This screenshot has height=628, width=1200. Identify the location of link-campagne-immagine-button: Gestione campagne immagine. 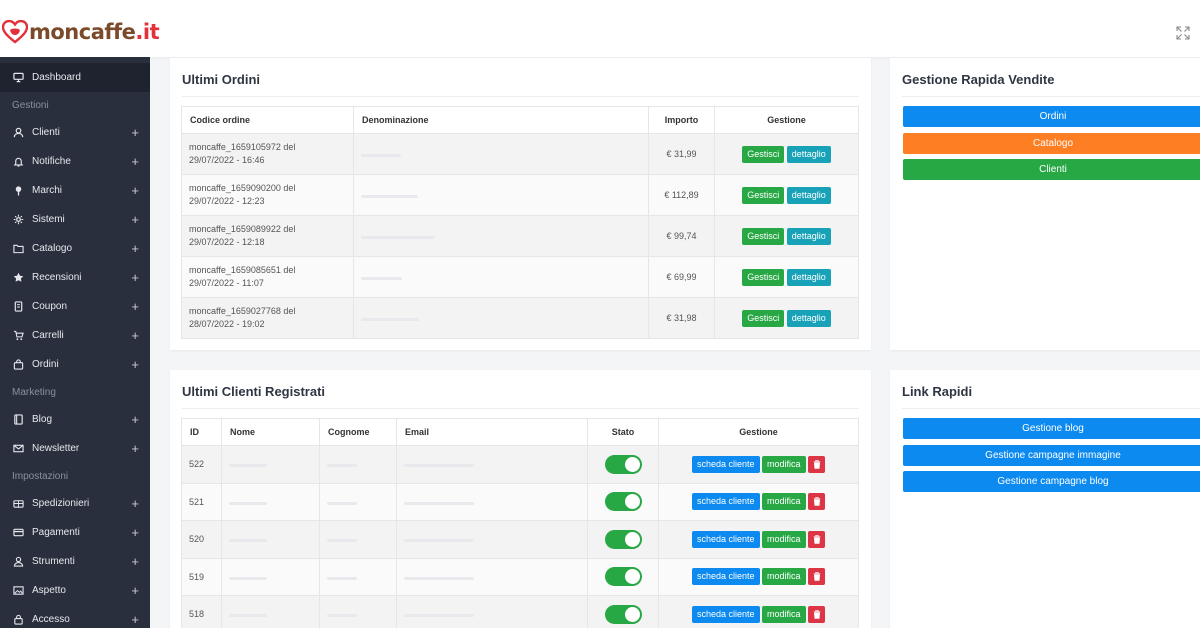
(1051, 455).